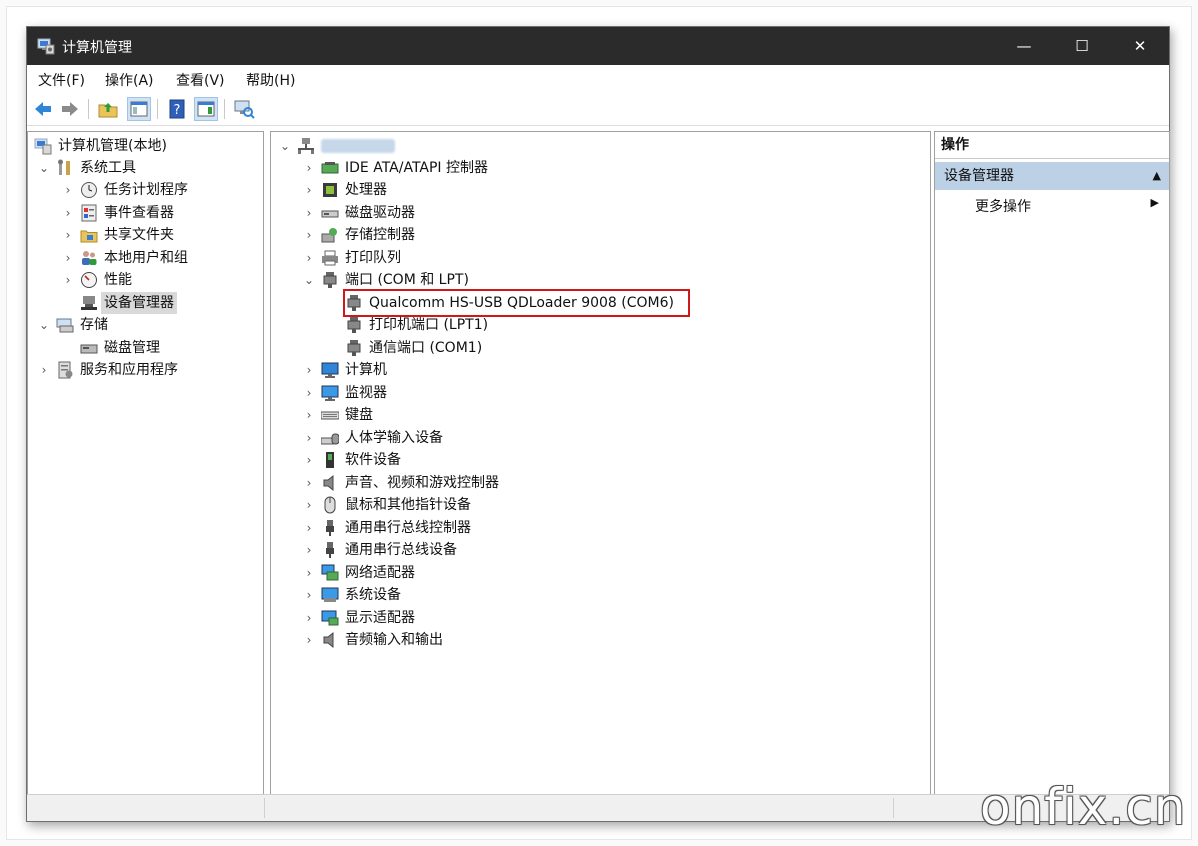 The width and height of the screenshot is (1198, 846). I want to click on device-category-label: 通用串行总线设备, so click(401, 550).